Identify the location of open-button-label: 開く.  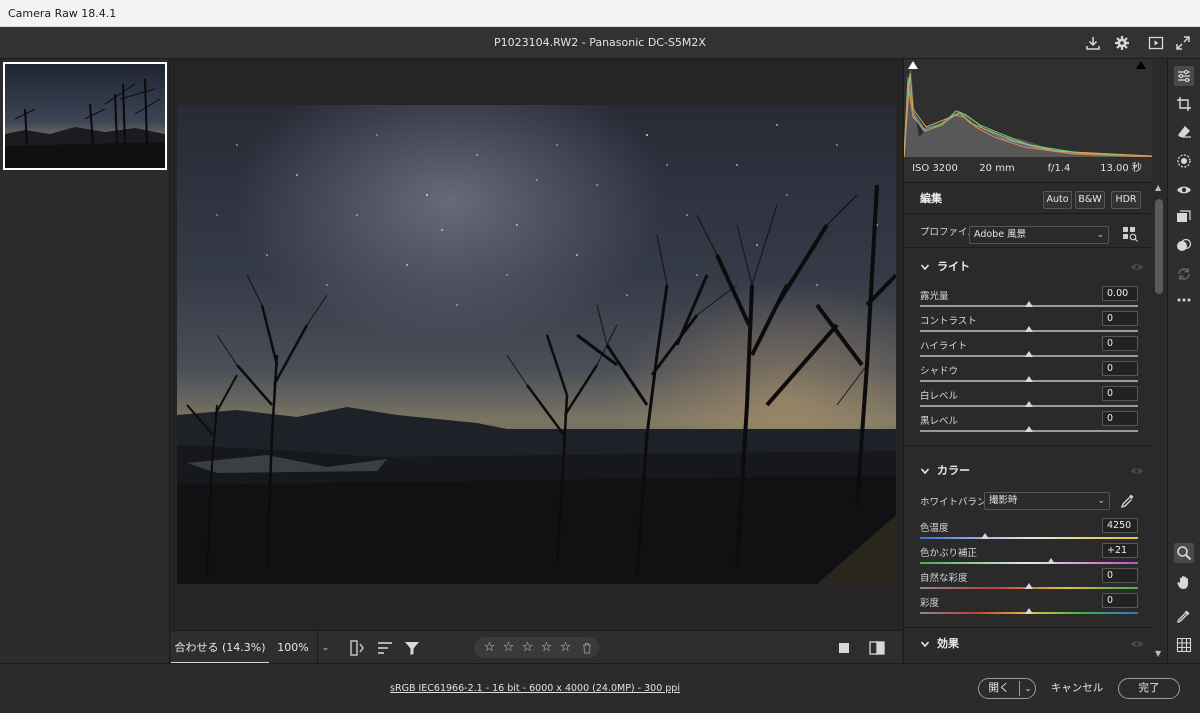
(999, 688).